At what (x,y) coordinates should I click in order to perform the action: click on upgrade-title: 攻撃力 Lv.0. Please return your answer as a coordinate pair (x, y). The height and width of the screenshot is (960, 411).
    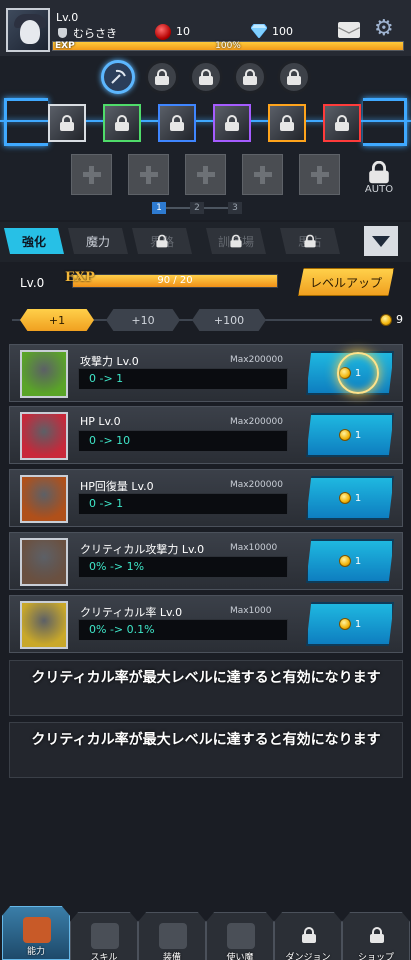
    Looking at the image, I should click on (109, 361).